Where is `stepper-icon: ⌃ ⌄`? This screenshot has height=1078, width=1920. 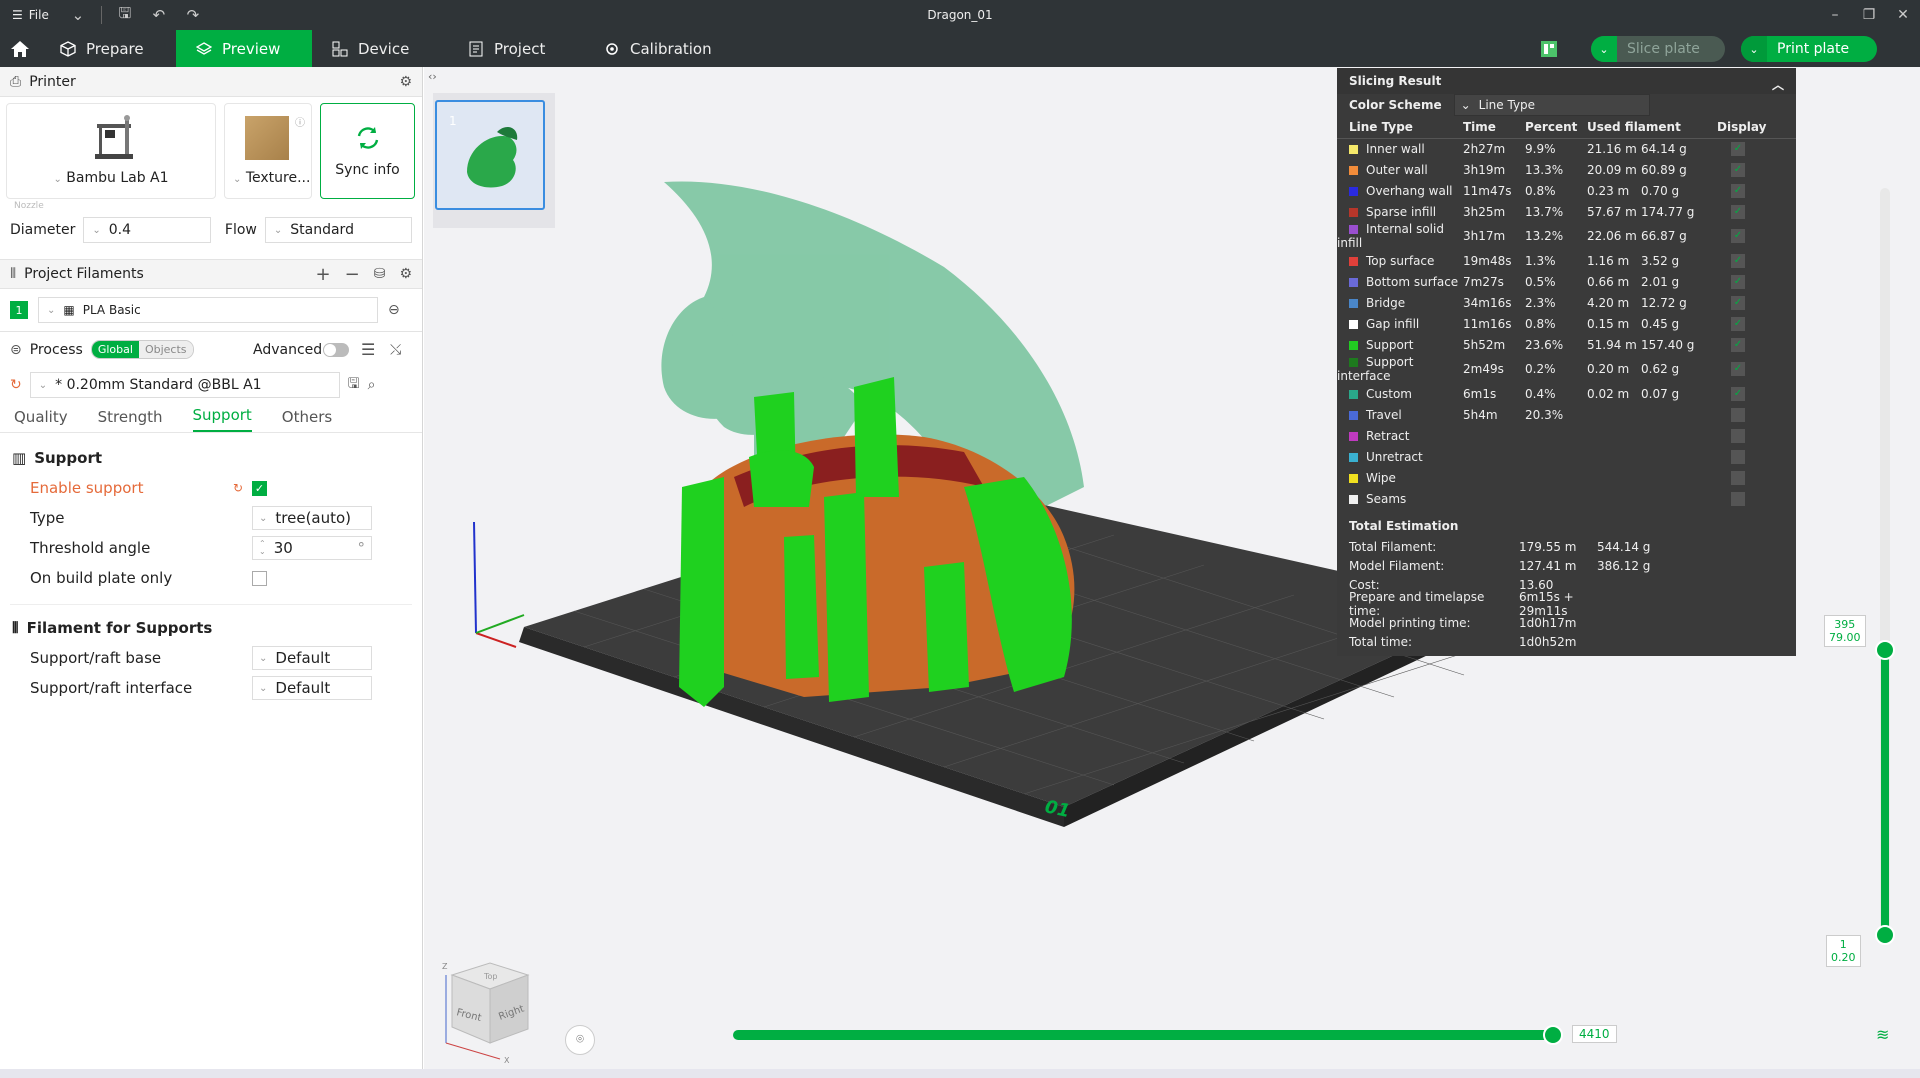 stepper-icon: ⌃ ⌄ is located at coordinates (262, 548).